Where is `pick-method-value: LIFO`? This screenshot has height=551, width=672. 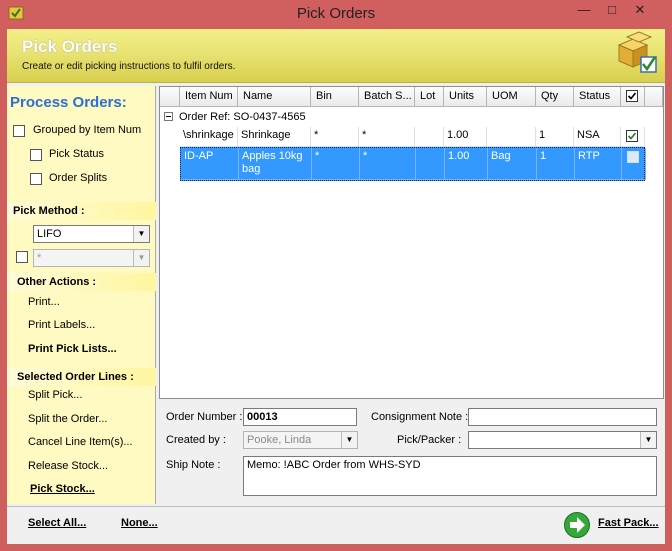 pick-method-value: LIFO is located at coordinates (49, 234).